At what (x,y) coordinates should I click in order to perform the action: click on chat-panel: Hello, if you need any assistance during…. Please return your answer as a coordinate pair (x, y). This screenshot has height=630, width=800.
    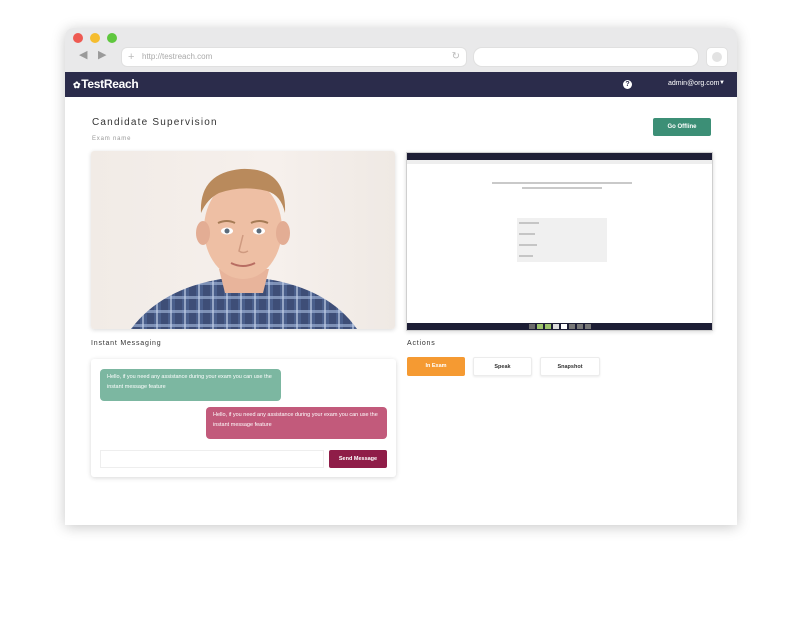
    Looking at the image, I should click on (243, 418).